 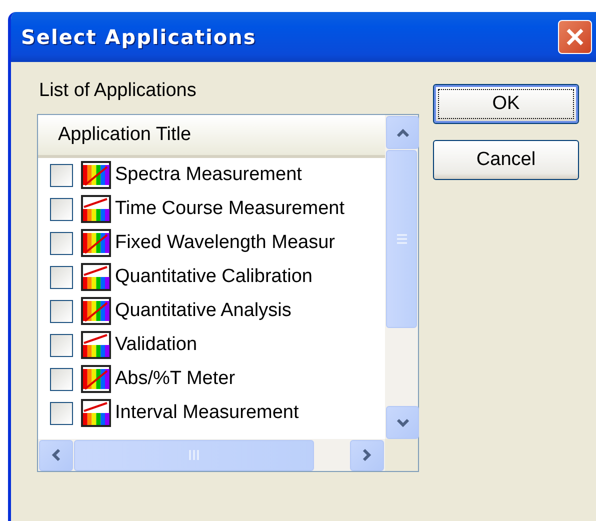 I want to click on ok-button: OK, so click(x=506, y=104).